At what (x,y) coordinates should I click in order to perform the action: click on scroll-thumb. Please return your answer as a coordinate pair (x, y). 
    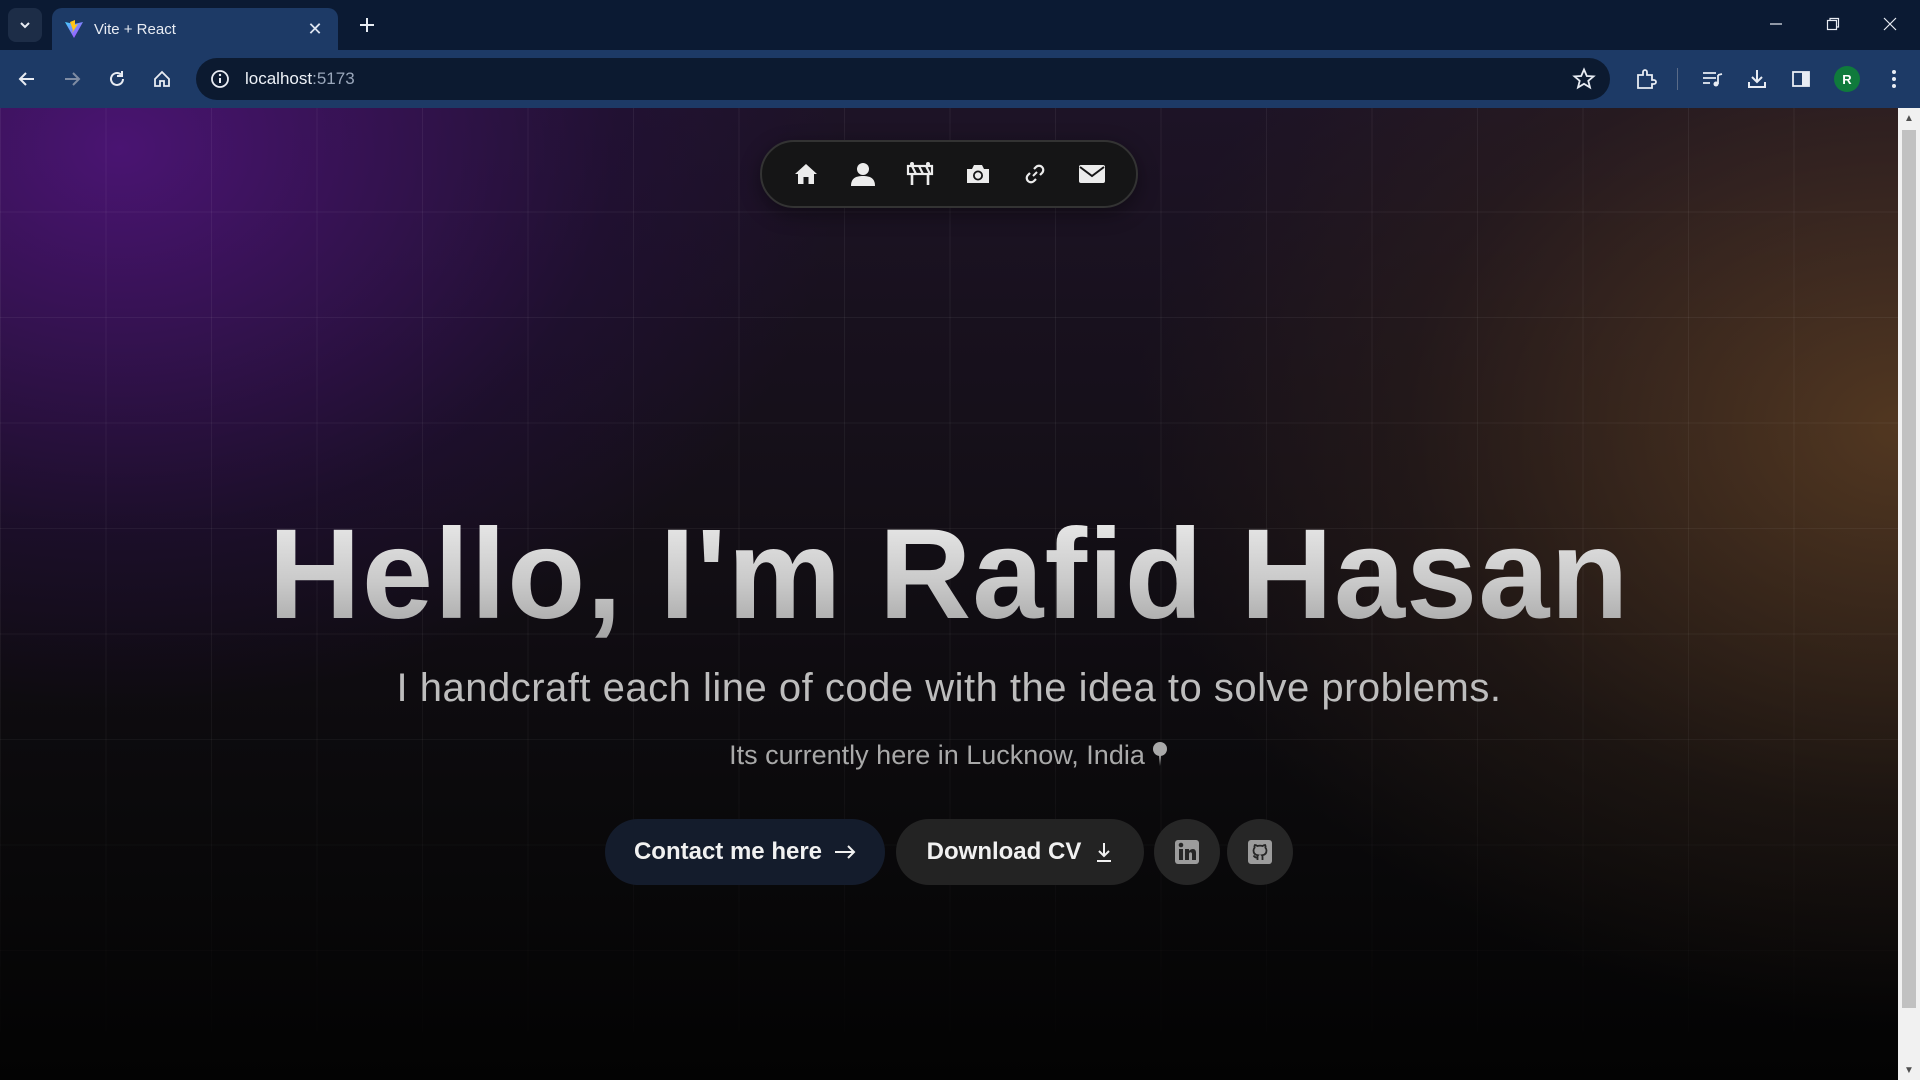
    Looking at the image, I should click on (1909, 569).